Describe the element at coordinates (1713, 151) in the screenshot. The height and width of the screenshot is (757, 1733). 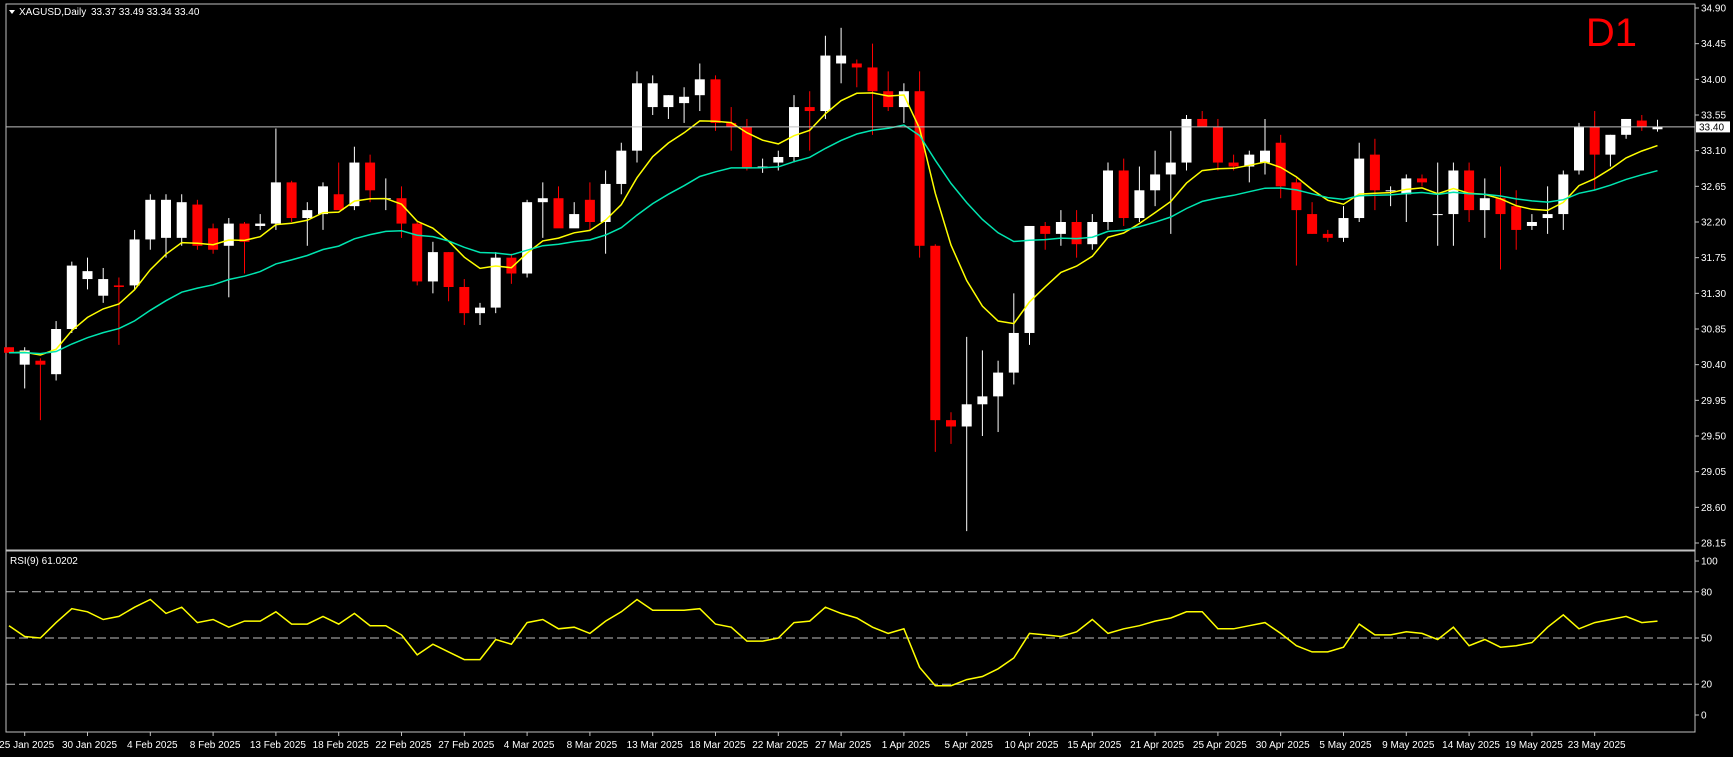
I see `price-tick-label: 33.10` at that location.